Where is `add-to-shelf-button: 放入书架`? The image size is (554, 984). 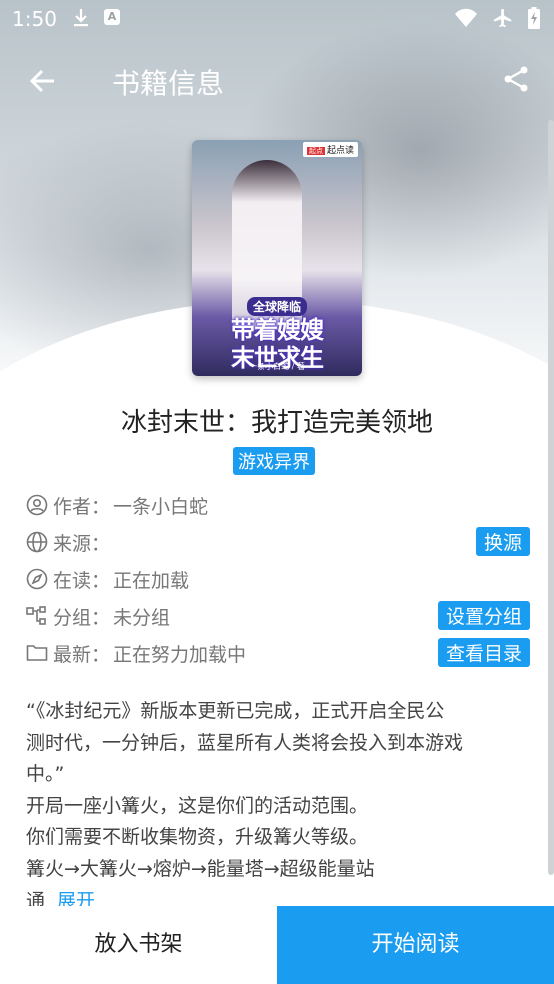
add-to-shelf-button: 放入书架 is located at coordinates (138, 945).